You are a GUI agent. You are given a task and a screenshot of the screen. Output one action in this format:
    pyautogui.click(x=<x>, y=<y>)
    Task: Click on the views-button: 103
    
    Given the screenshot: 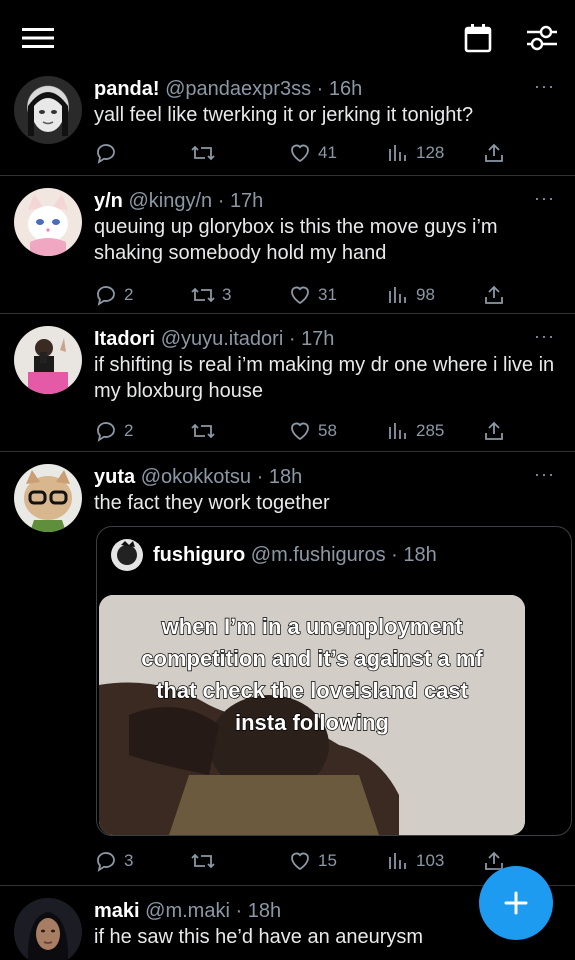 What is the action you would take?
    pyautogui.click(x=415, y=861)
    